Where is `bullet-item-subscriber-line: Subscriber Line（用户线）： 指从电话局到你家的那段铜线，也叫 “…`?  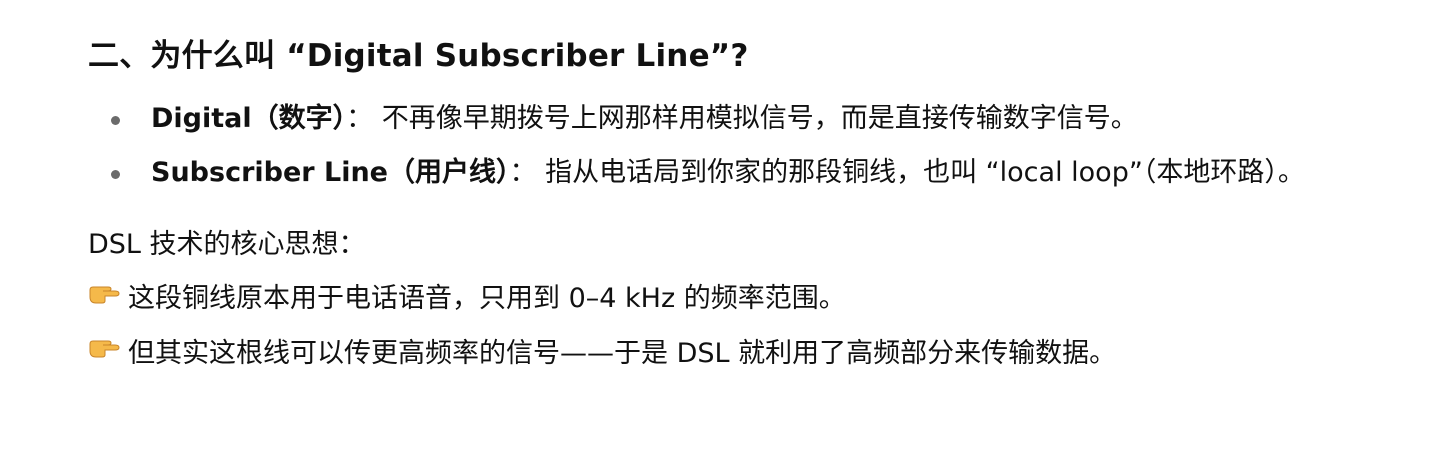 bullet-item-subscriber-line: Subscriber Line（用户线）： 指从电话局到你家的那段铜线，也叫 “… is located at coordinates (738, 173).